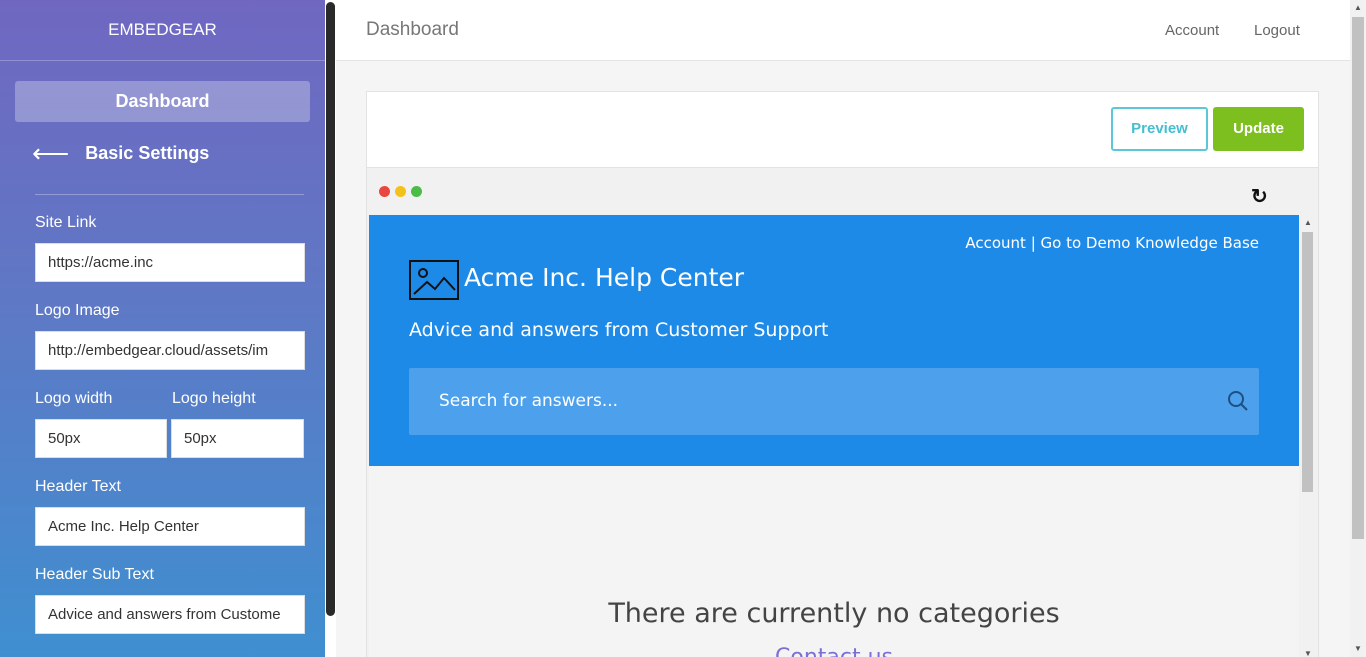  I want to click on empty-state-text: There are currently no categories, so click(834, 613).